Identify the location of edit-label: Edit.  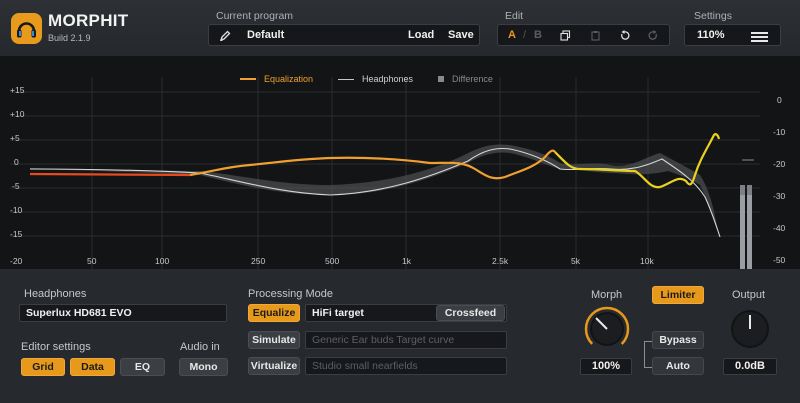
(514, 16).